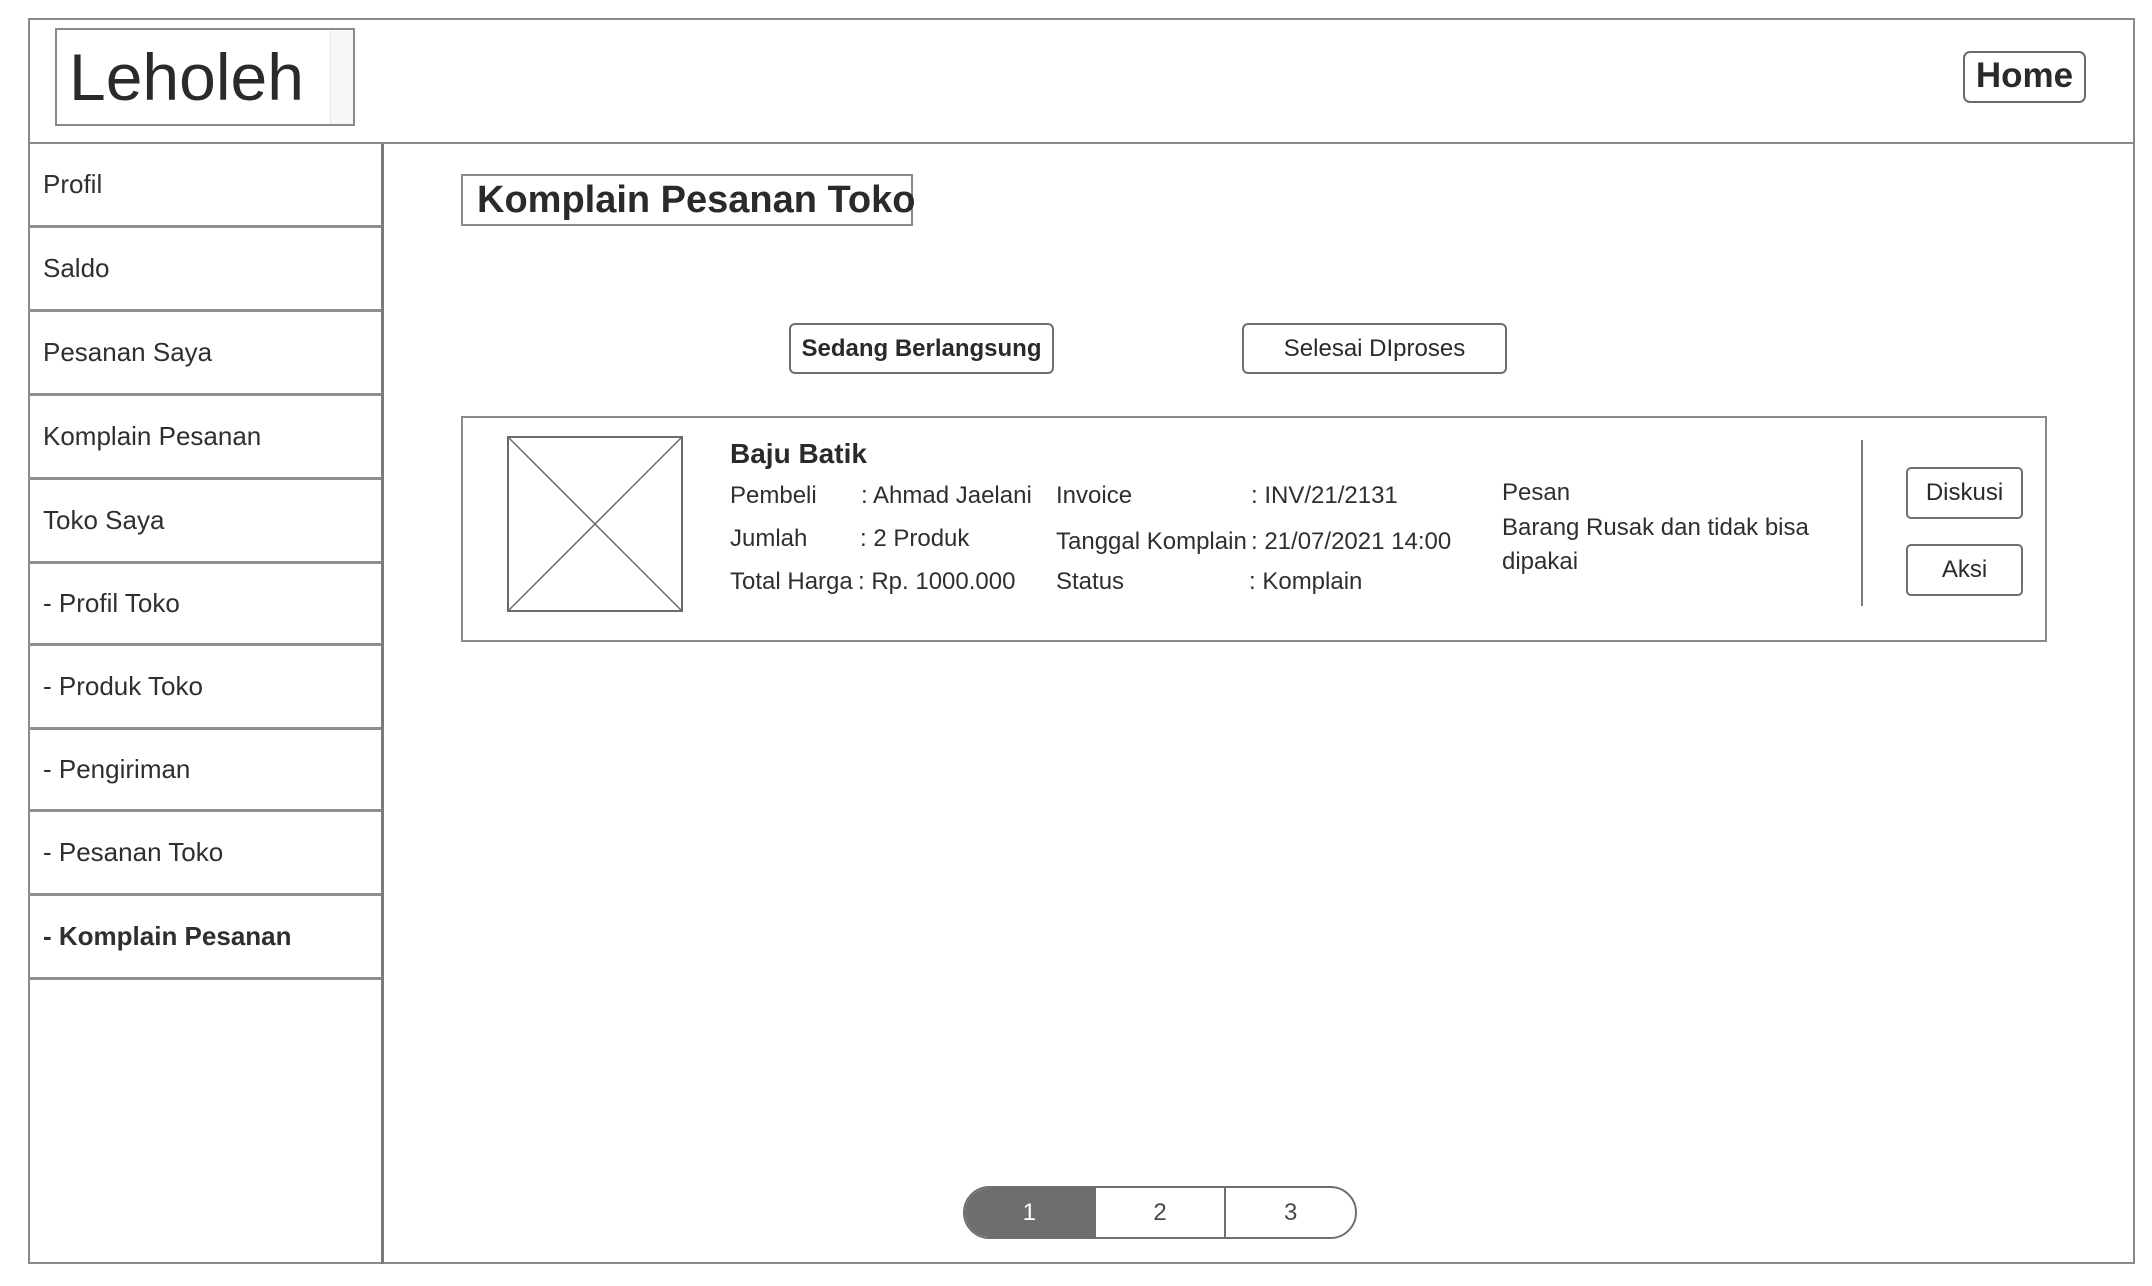  What do you see at coordinates (1090, 581) in the screenshot?
I see `status-label: Status` at bounding box center [1090, 581].